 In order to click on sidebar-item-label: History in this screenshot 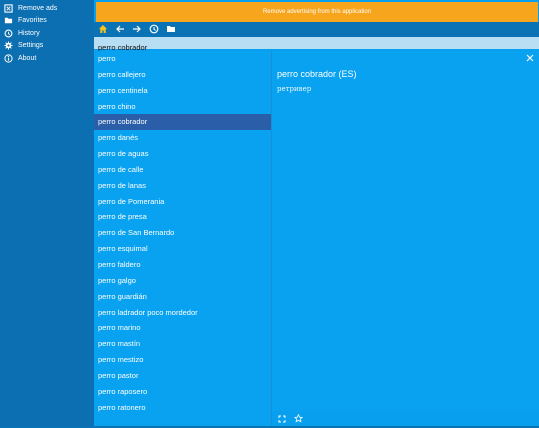, I will do `click(29, 33)`.